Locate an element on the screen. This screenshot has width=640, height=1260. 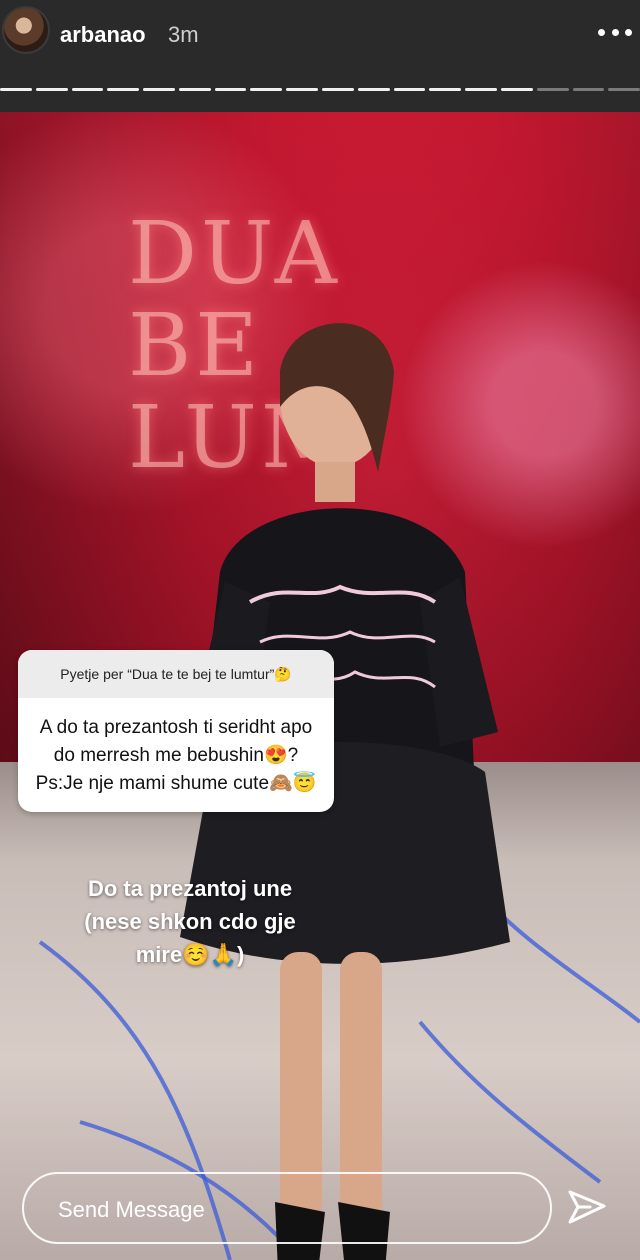
answer-line: (nese shkon cdo gje is located at coordinates (190, 921).